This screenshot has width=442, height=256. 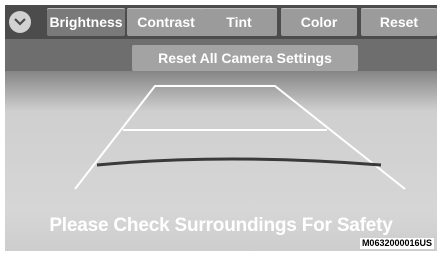 What do you see at coordinates (245, 58) in the screenshot?
I see `reset-all-camera-settings-button: Reset All Camera Settings` at bounding box center [245, 58].